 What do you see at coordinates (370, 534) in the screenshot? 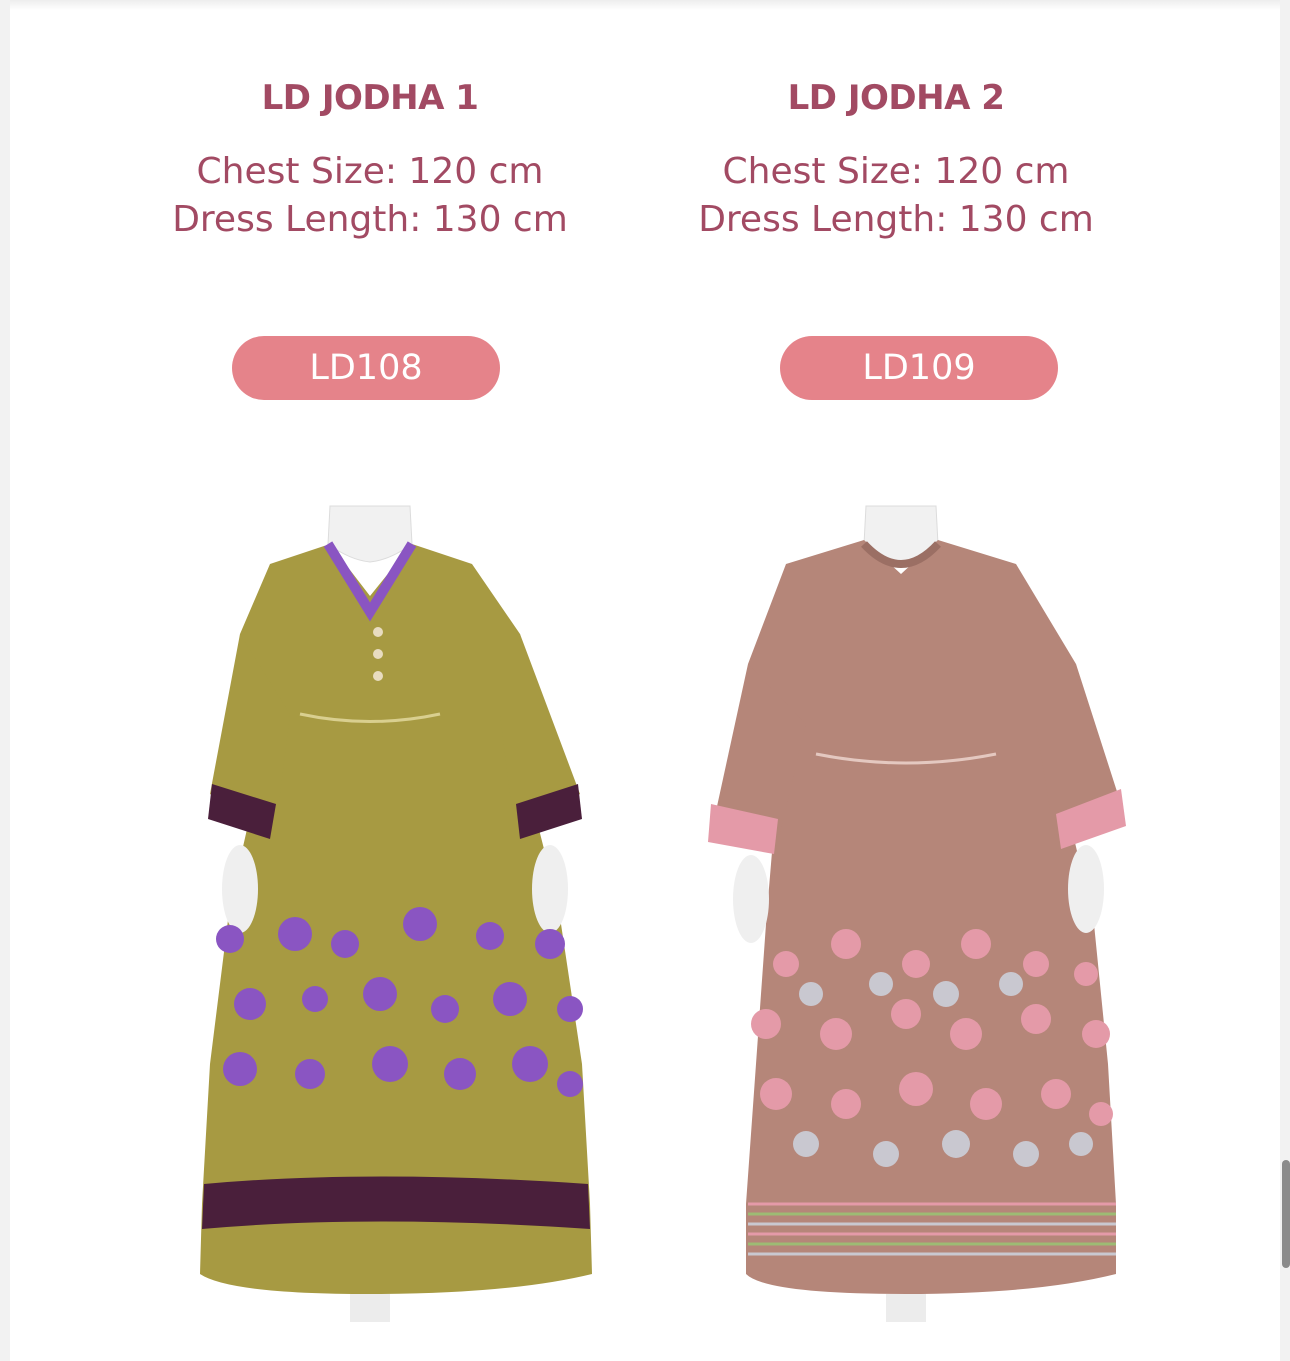
I see `mannequin-neck` at bounding box center [370, 534].